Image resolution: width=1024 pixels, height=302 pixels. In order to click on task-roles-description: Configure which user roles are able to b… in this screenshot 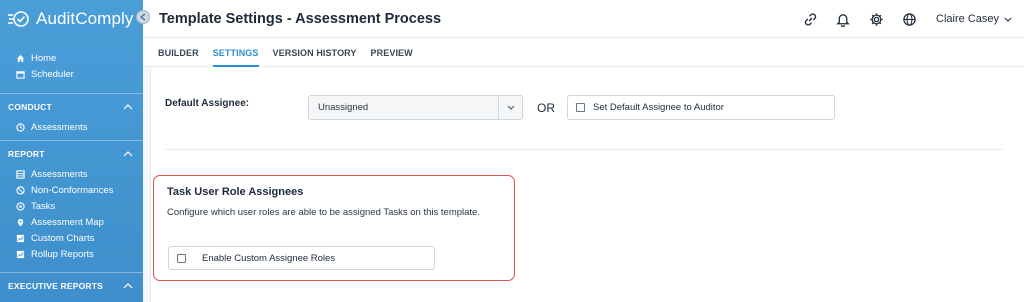, I will do `click(323, 212)`.